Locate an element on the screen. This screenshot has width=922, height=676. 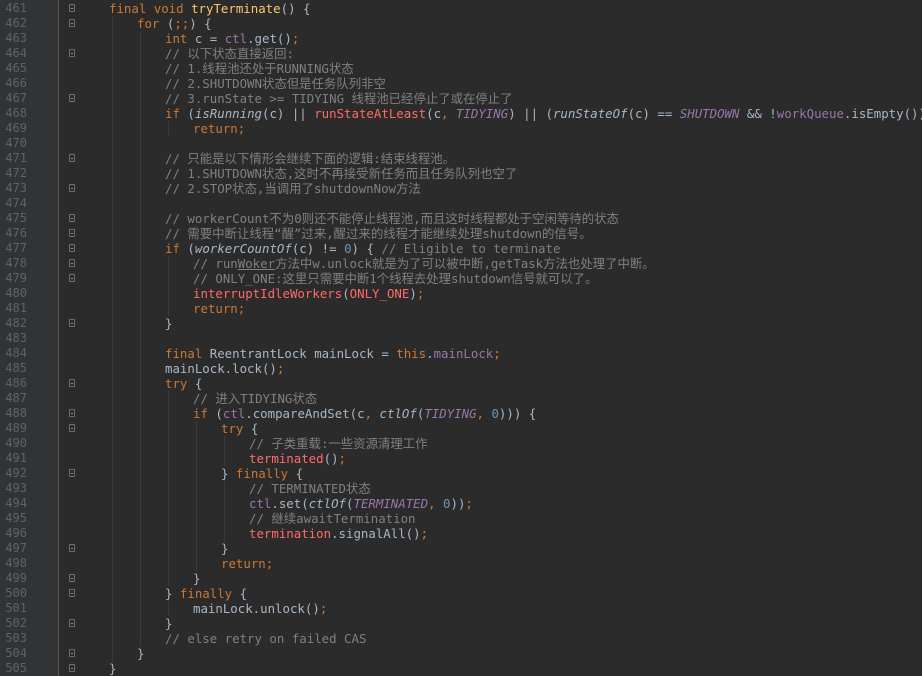
code-text: // 继续awaitTermination is located at coordinates (332, 518).